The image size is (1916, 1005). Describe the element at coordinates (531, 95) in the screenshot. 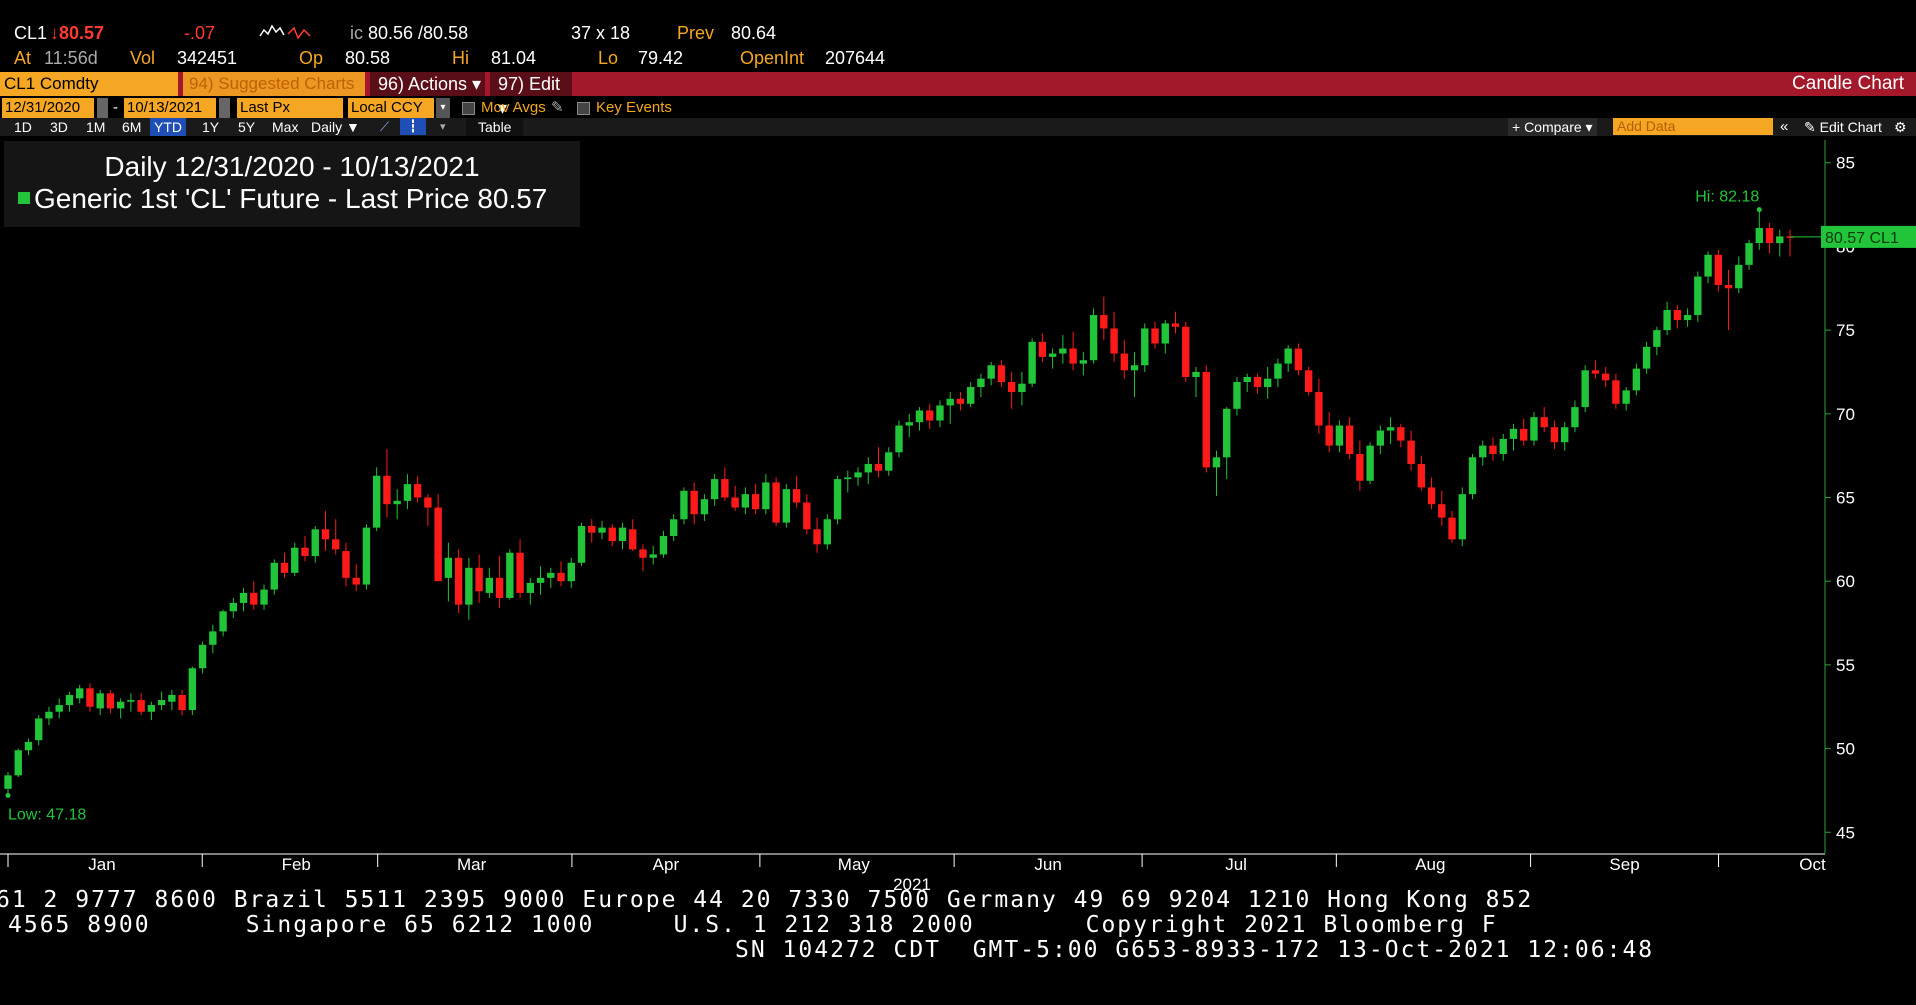

I see `edit-menu: 97) Edit ▾` at that location.